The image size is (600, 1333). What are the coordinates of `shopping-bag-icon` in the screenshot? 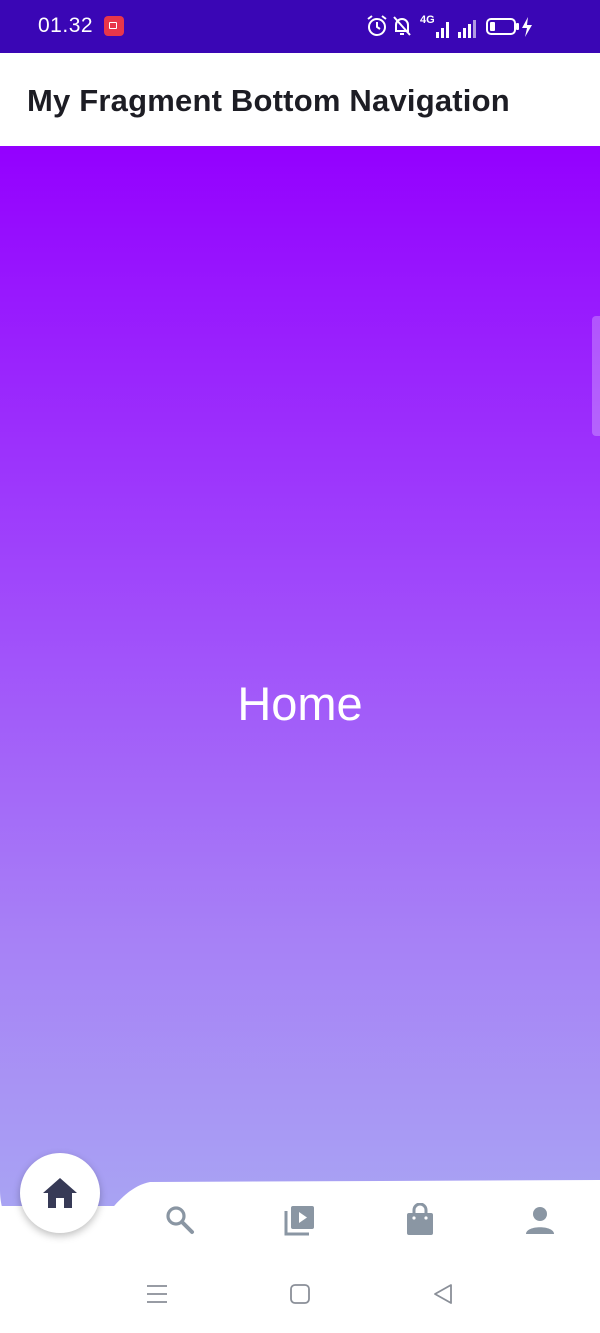 It's located at (420, 1219).